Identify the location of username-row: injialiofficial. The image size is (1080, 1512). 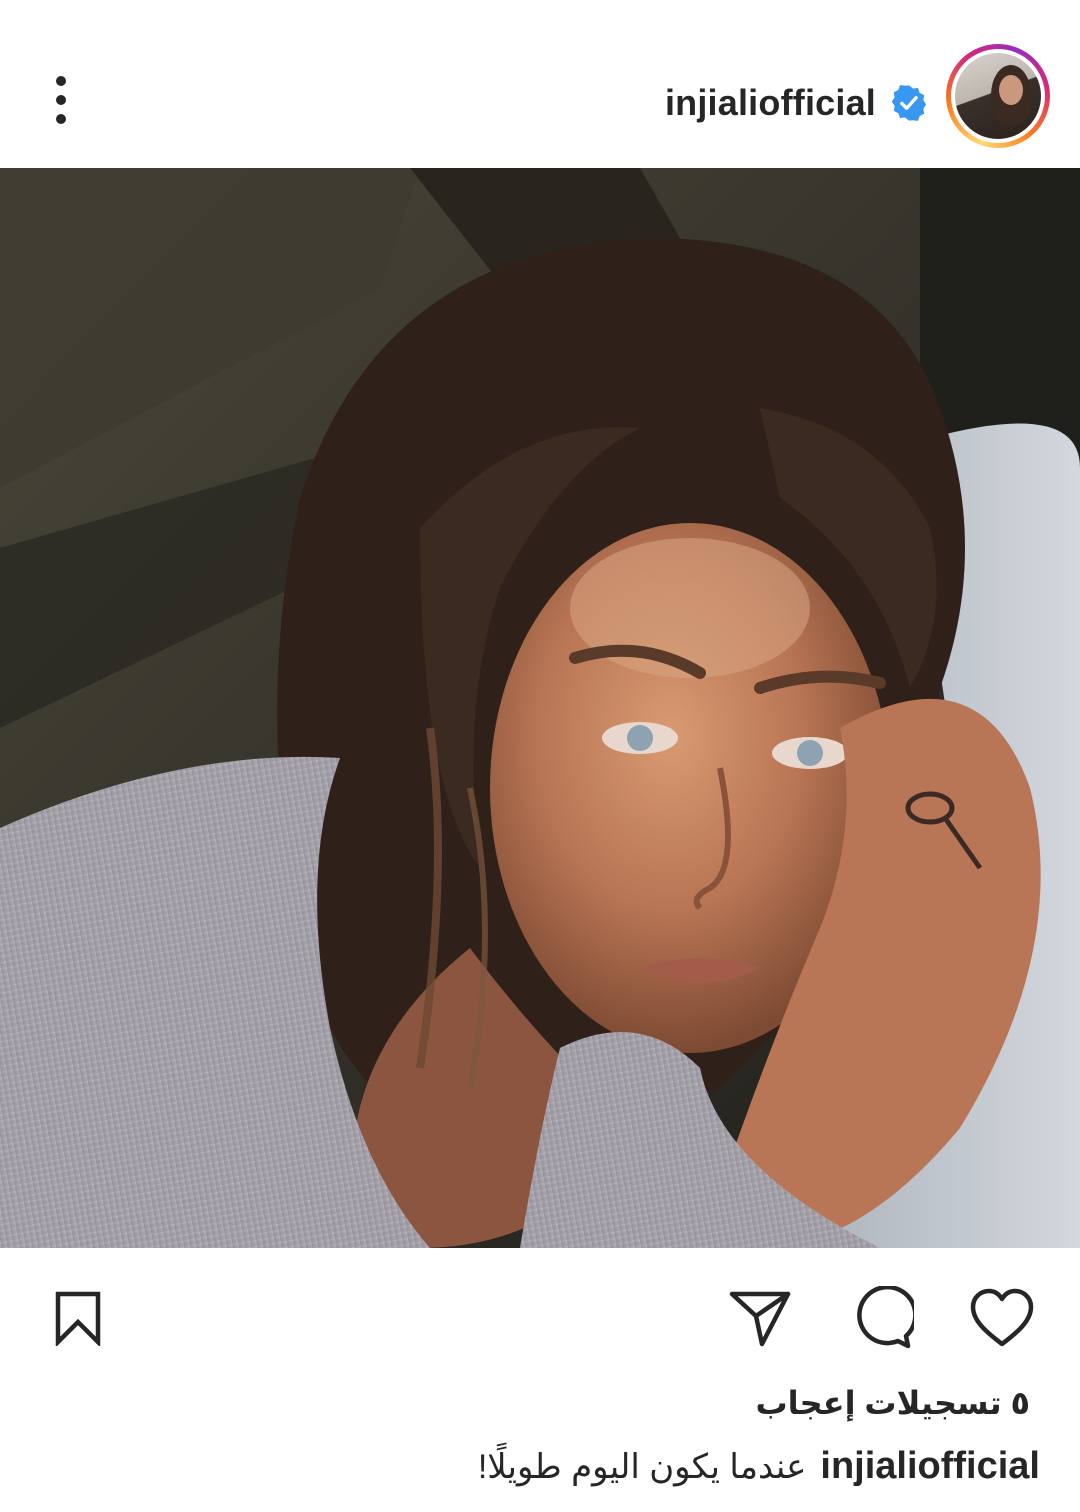
(796, 103).